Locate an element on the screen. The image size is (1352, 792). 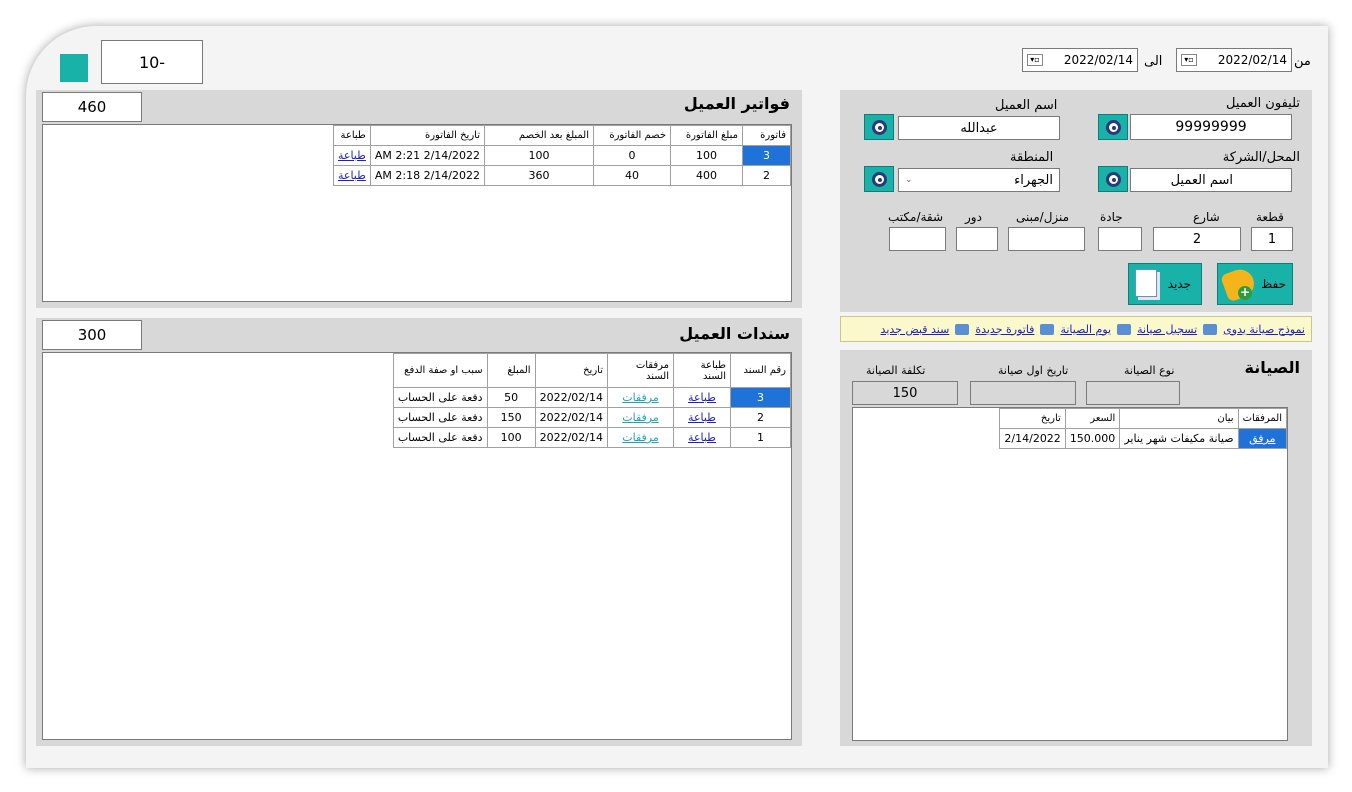
house-field is located at coordinates (1046, 239).